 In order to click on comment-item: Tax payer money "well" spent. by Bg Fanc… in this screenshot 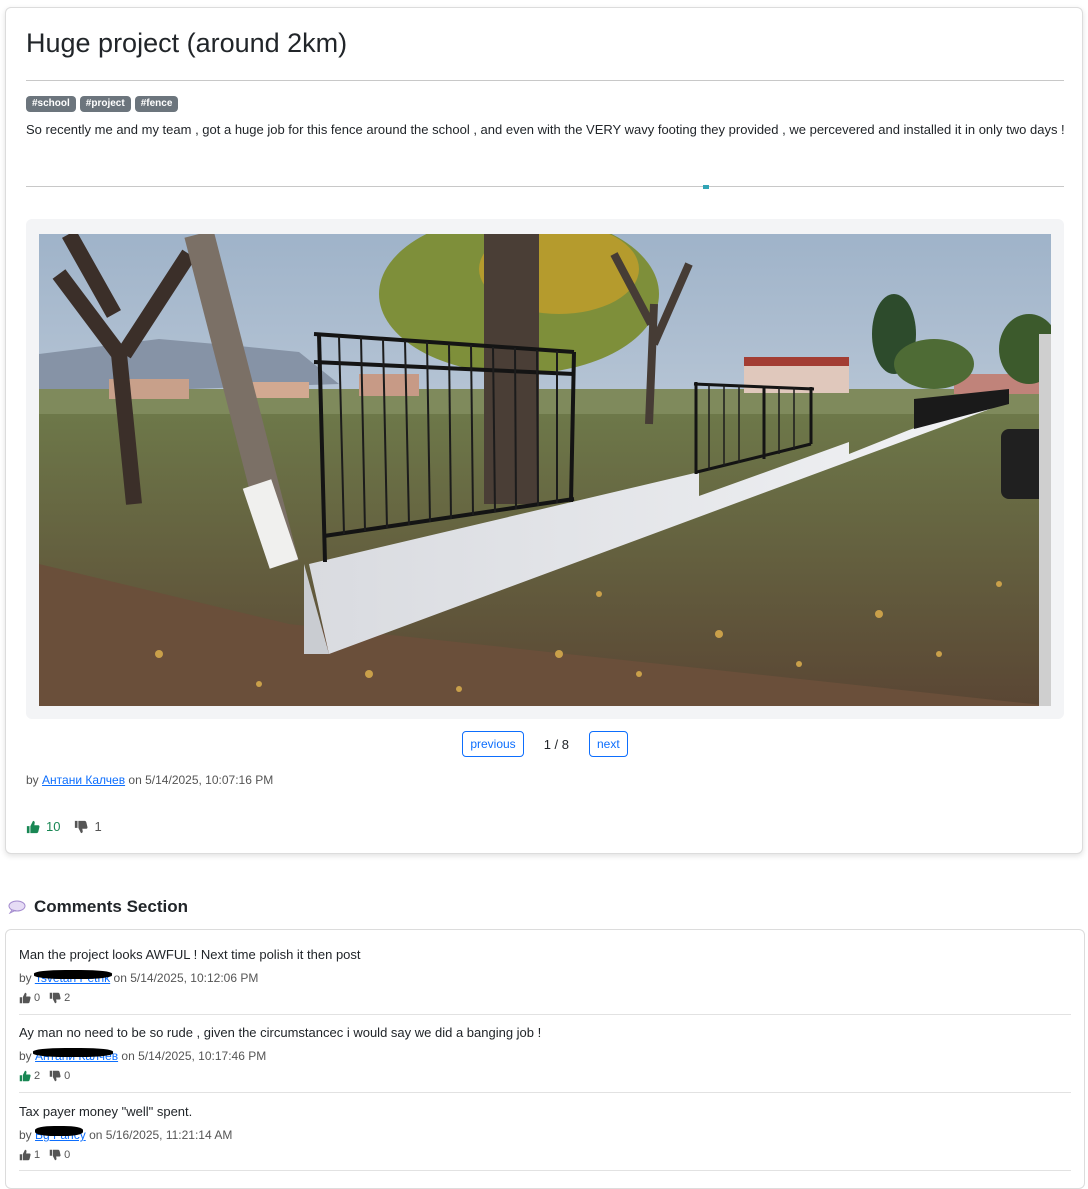, I will do `click(545, 1132)`.